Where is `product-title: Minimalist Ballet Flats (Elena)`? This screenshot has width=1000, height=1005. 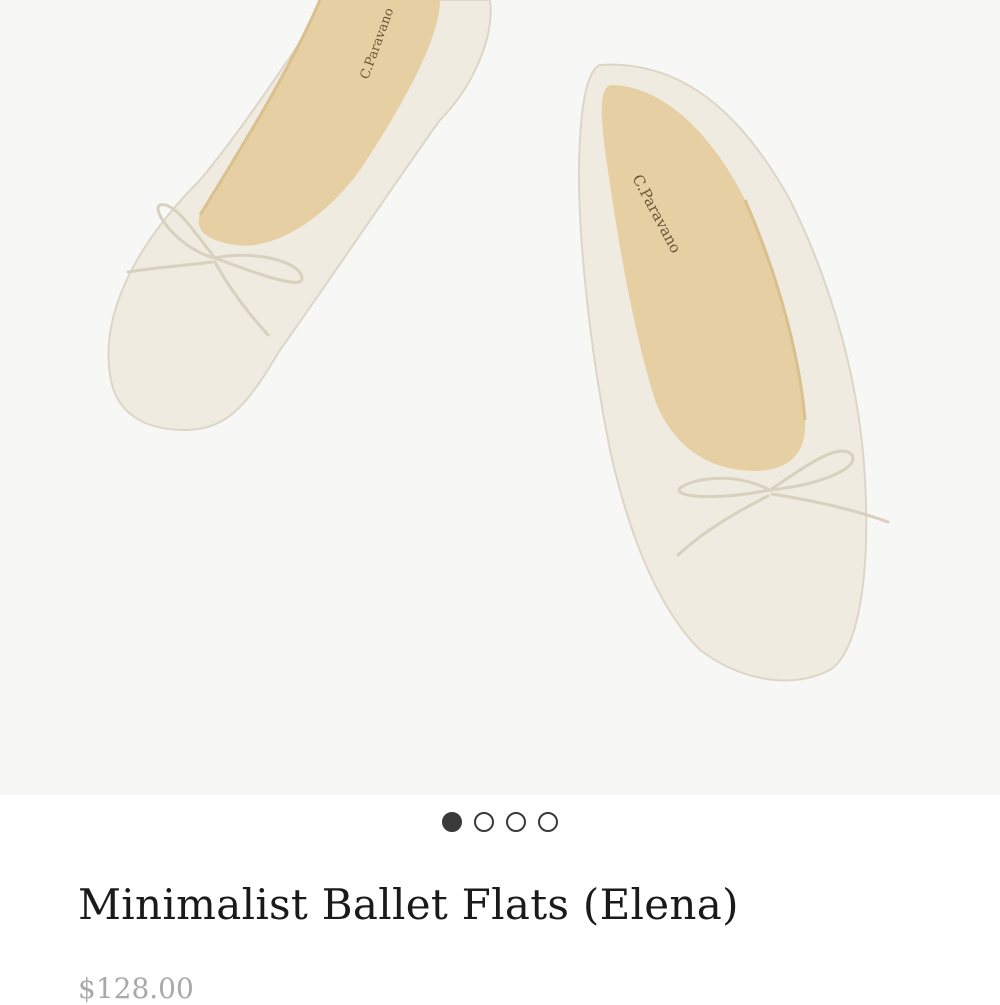 product-title: Minimalist Ballet Flats (Elena) is located at coordinates (408, 904).